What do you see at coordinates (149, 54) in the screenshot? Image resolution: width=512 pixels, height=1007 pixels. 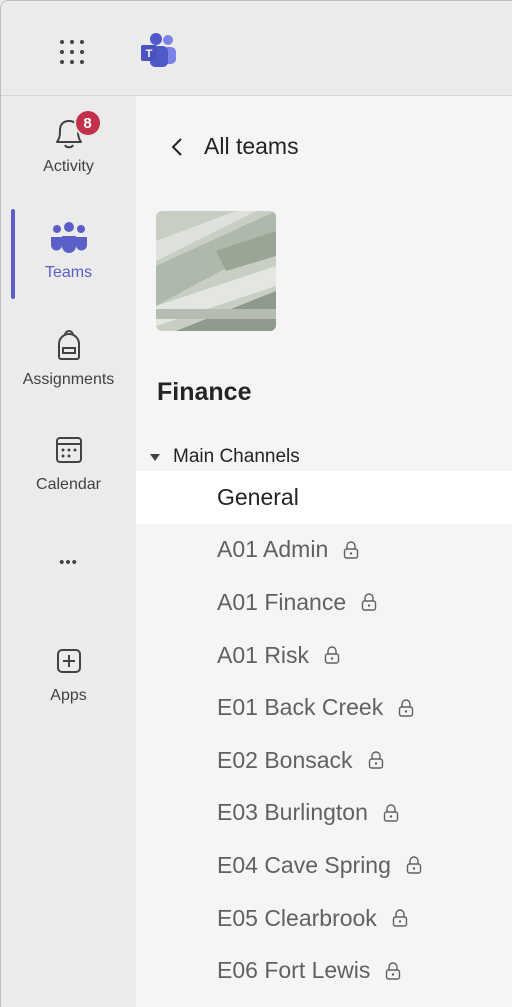 I see `svg-text: T` at bounding box center [149, 54].